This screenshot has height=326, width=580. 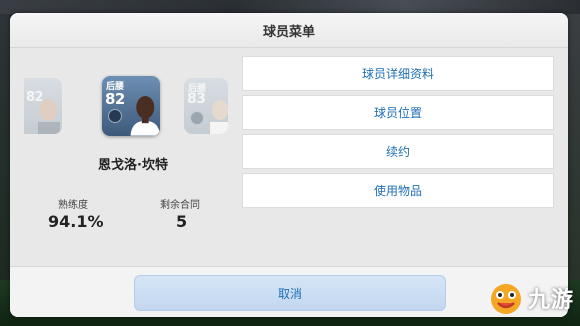 I want to click on next-player-card: 后腰 83, so click(x=206, y=106).